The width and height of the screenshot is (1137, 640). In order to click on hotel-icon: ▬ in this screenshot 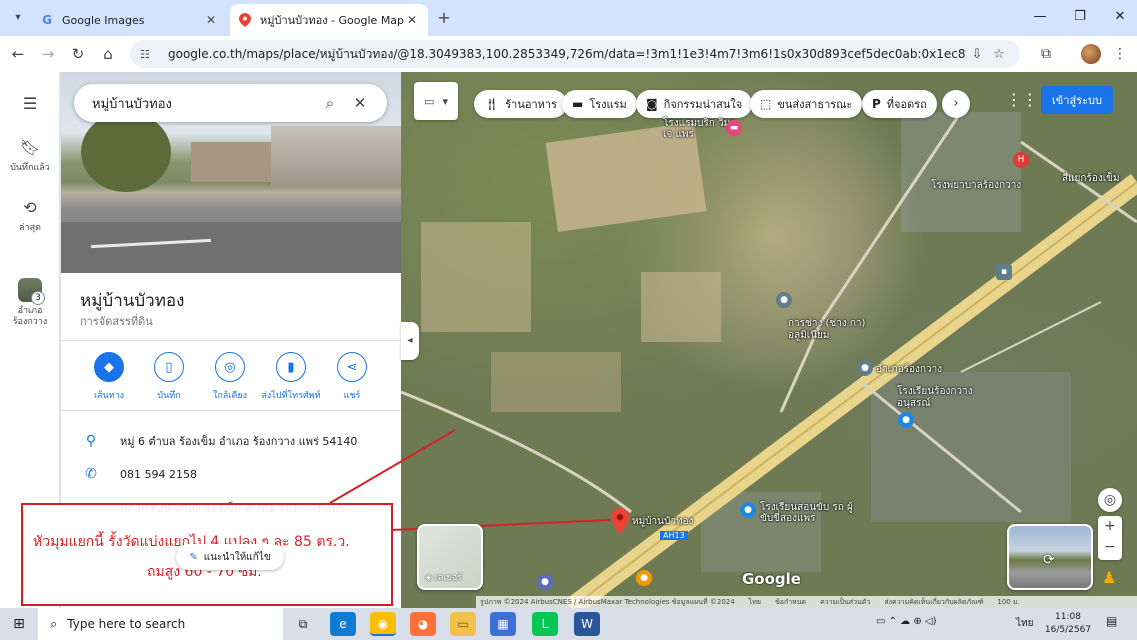, I will do `click(578, 104)`.